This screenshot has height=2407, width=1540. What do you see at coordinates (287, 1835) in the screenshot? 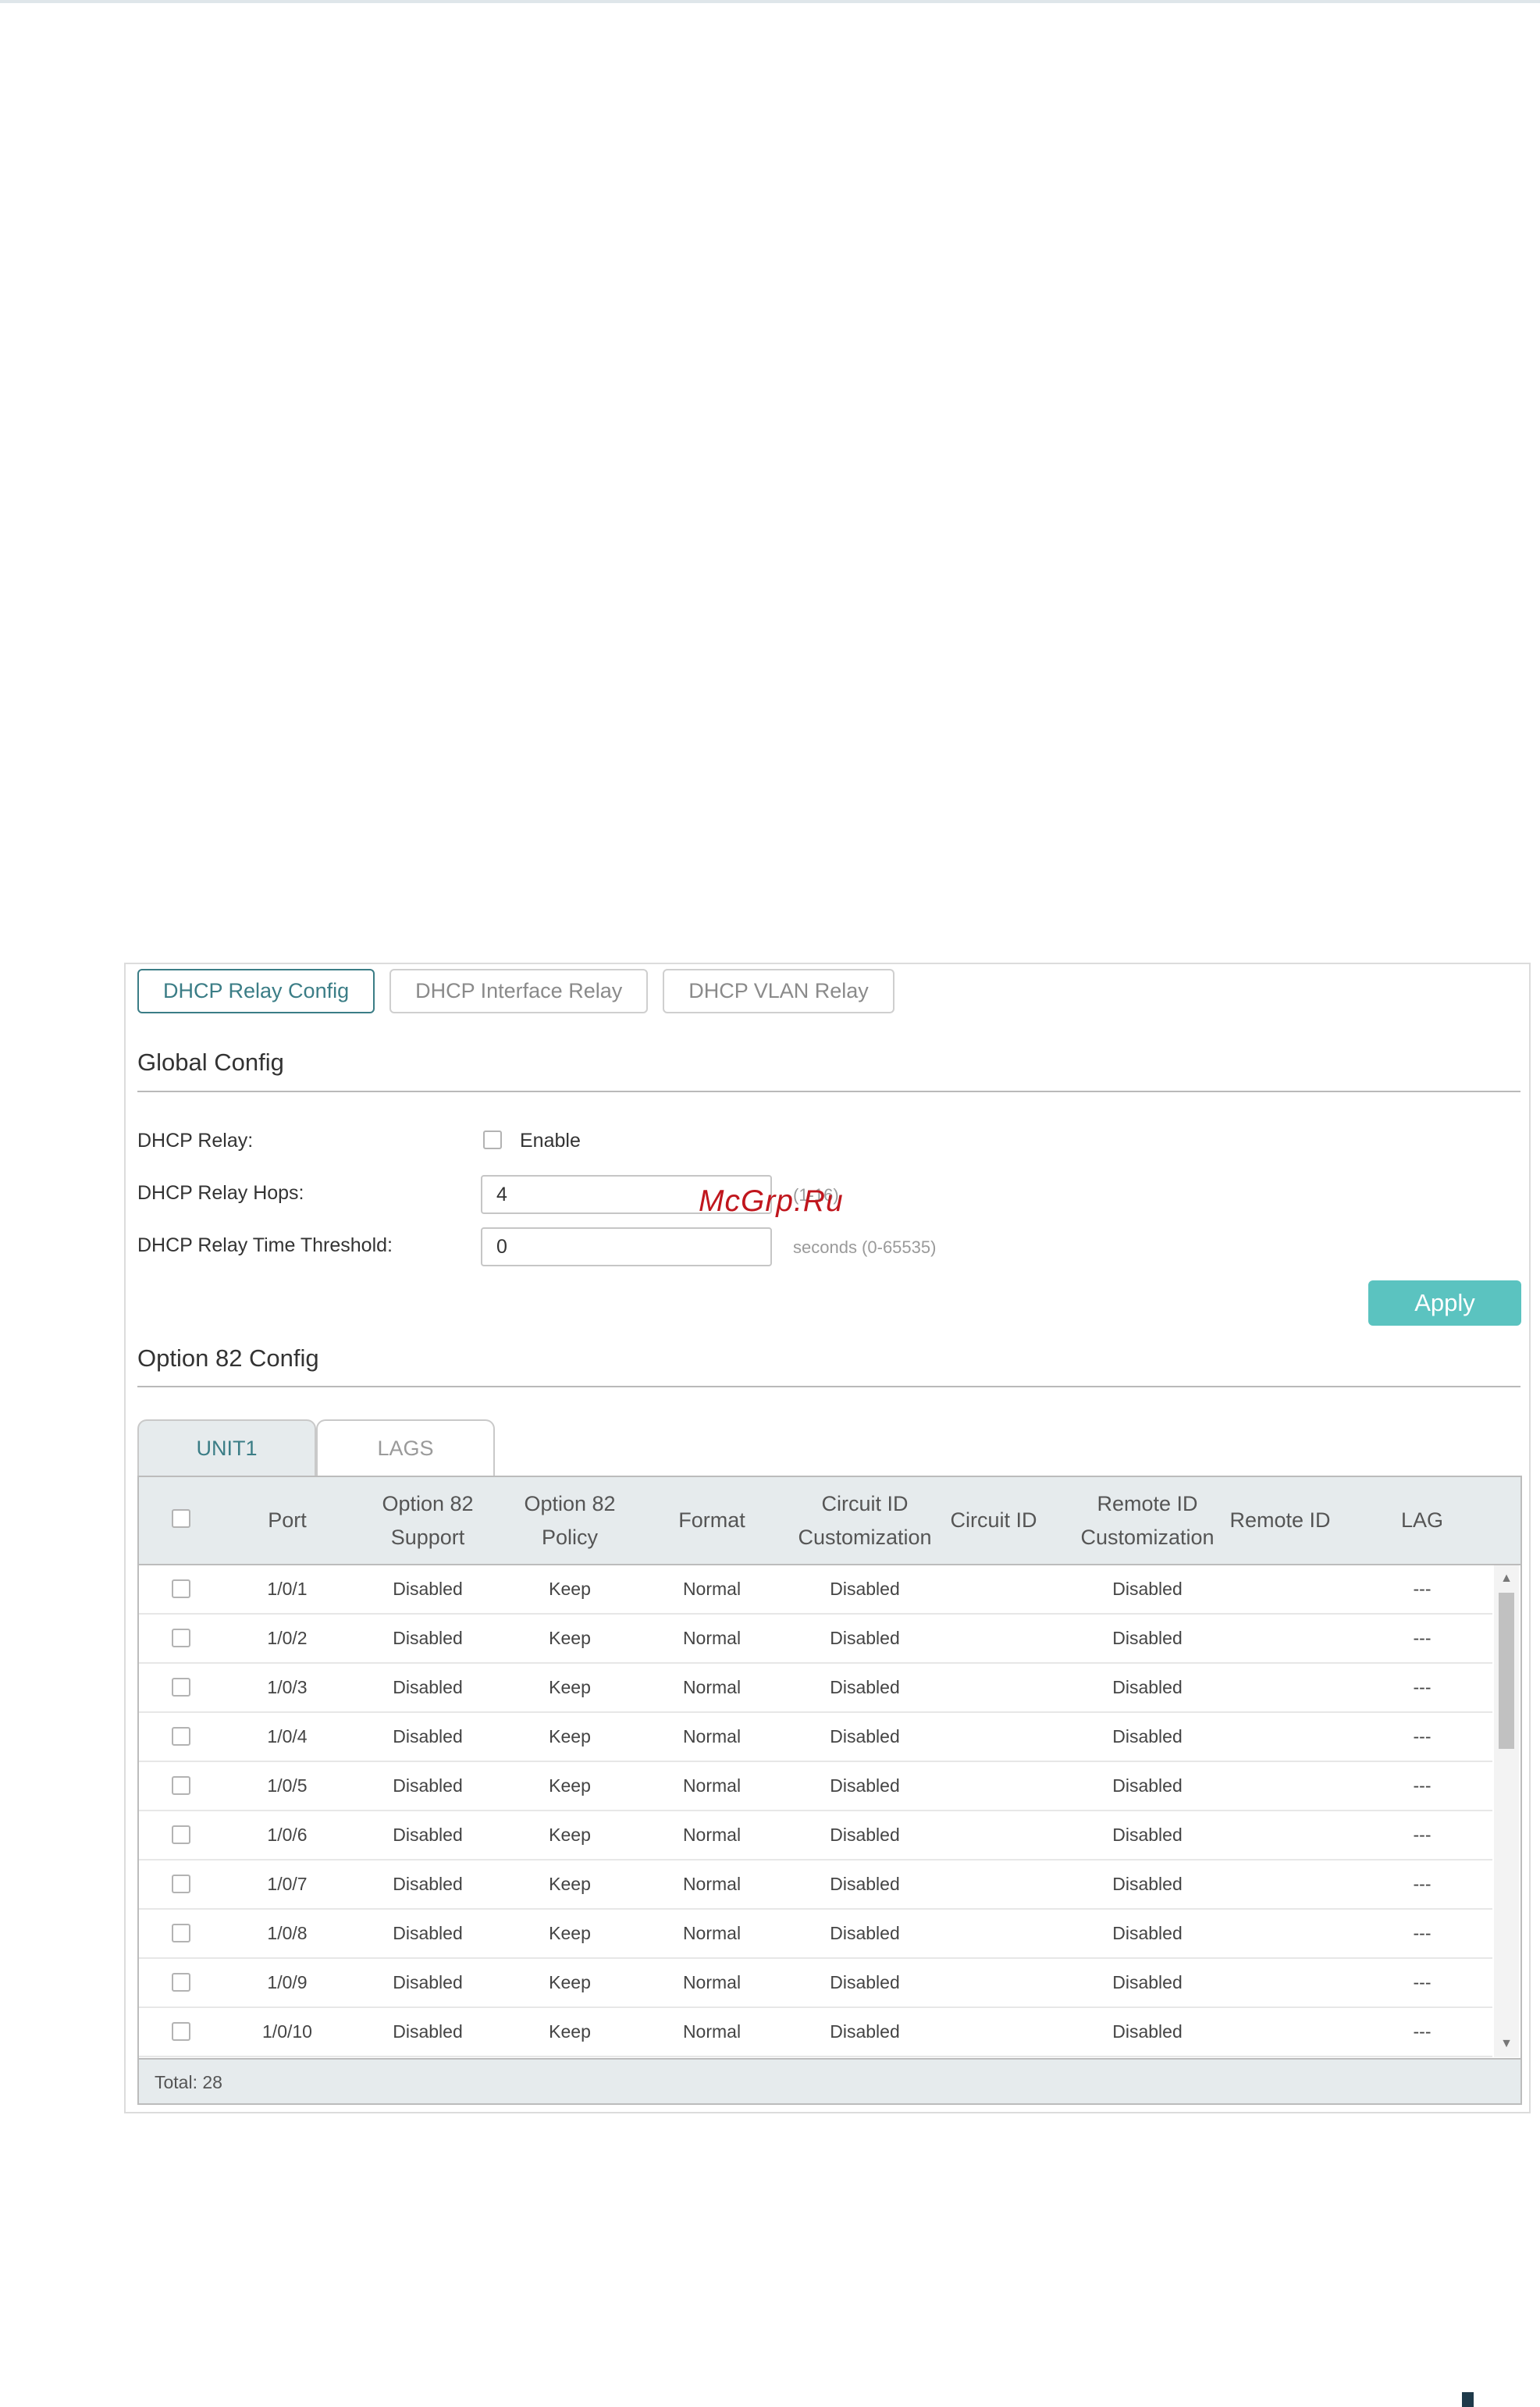
I see `cell-port: 1/0/6` at bounding box center [287, 1835].